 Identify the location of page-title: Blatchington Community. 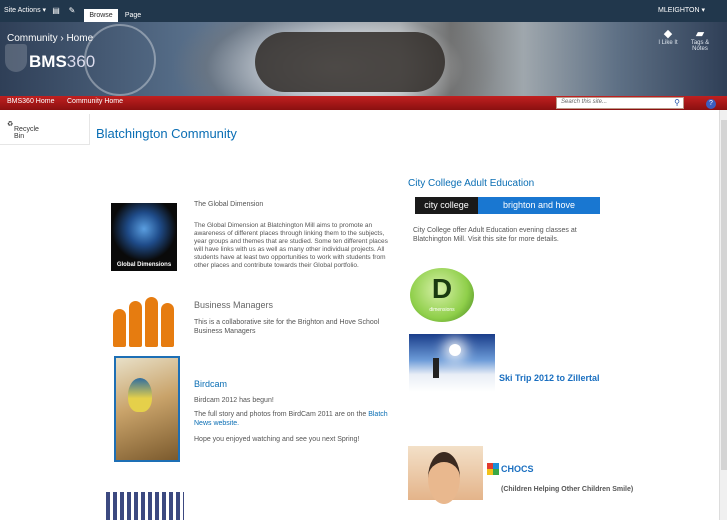
(166, 133).